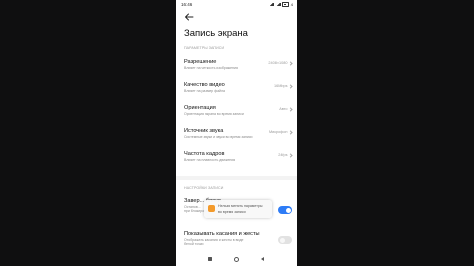 Image resolution: width=474 pixels, height=266 pixels. I want to click on setting-title: Ориентация, so click(200, 108).